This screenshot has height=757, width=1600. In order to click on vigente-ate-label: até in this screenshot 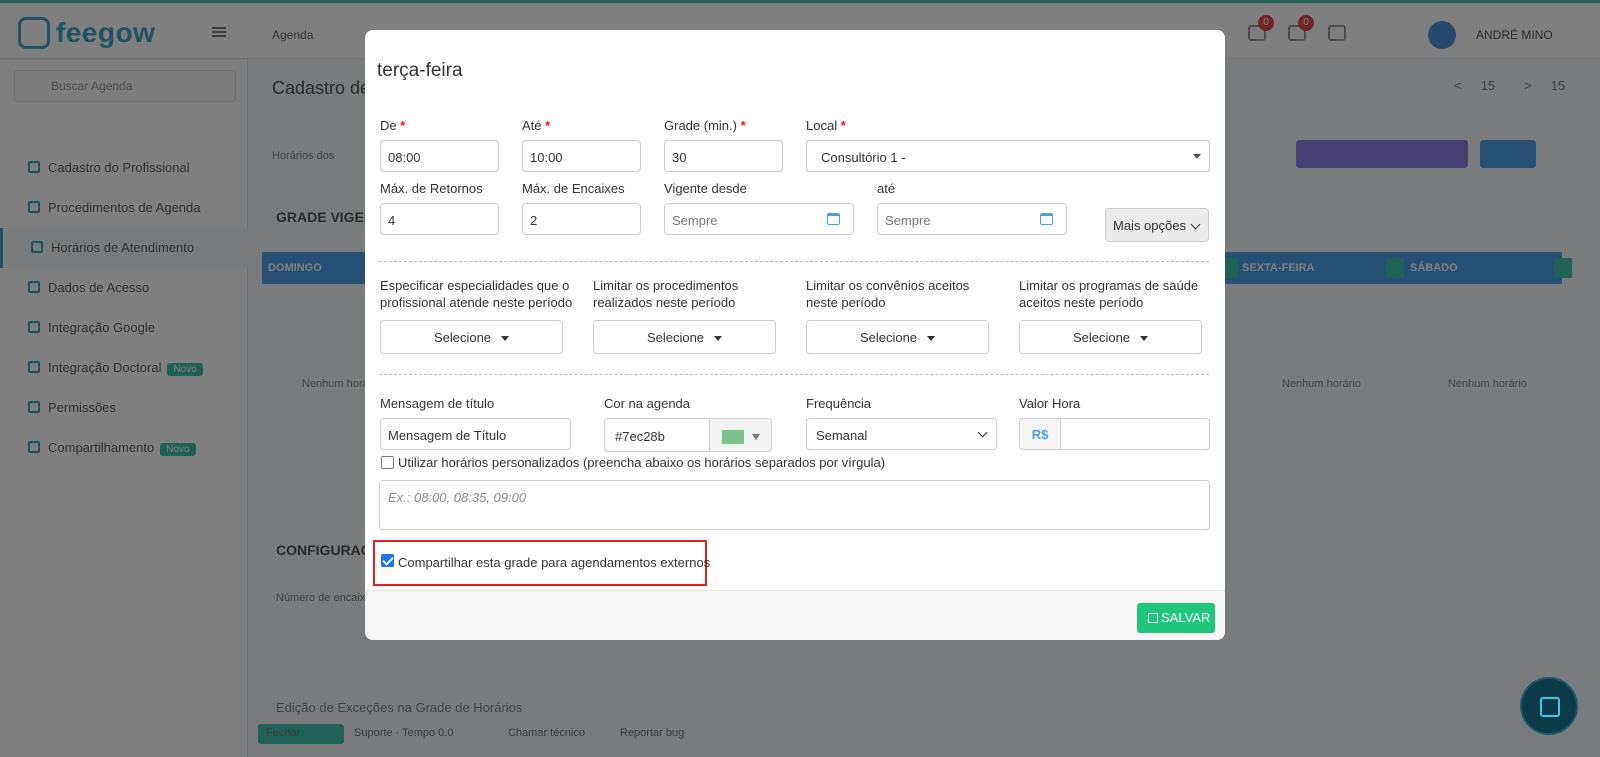, I will do `click(886, 188)`.